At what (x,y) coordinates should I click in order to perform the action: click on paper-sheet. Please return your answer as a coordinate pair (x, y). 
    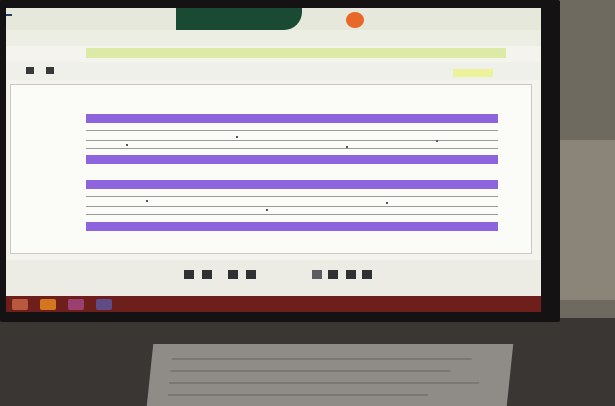
    Looking at the image, I should click on (330, 375).